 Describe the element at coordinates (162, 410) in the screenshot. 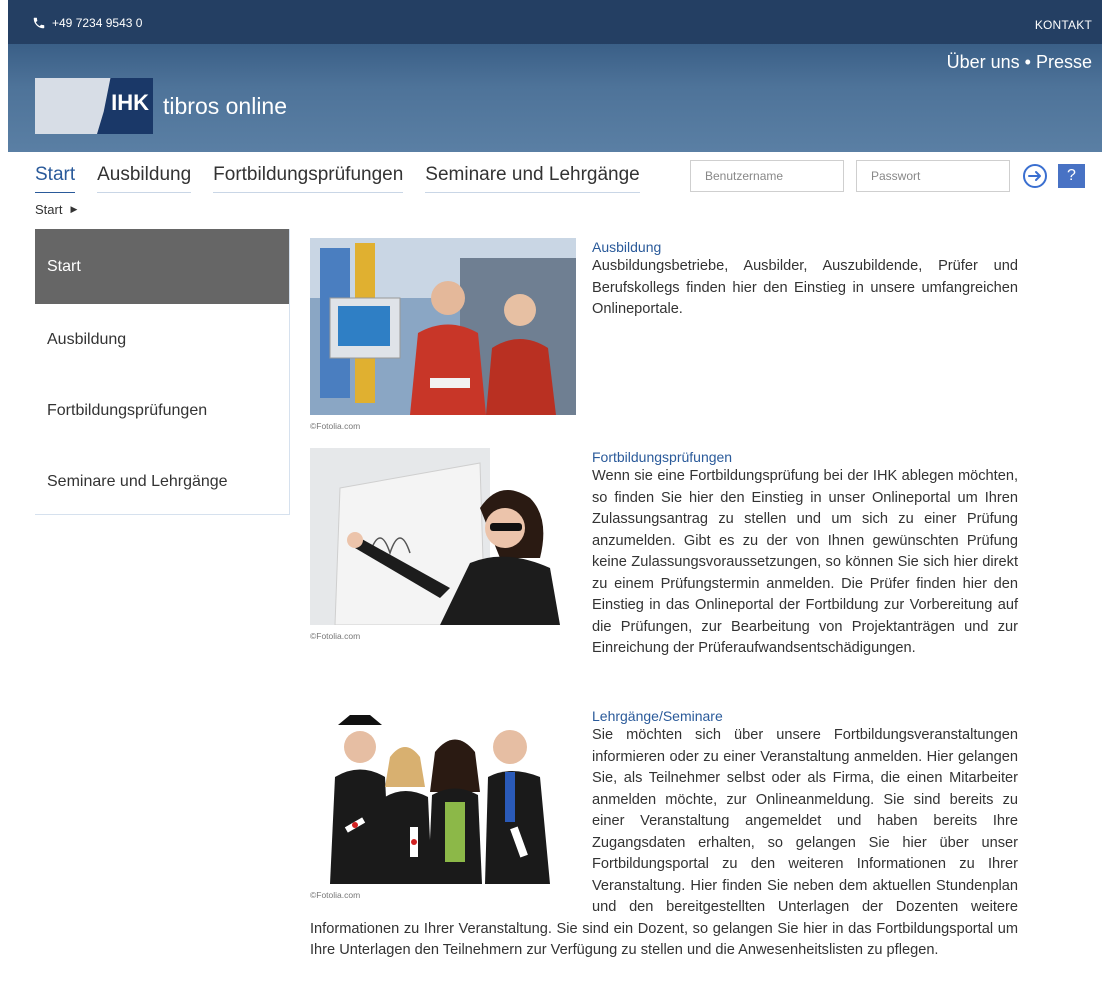

I see `sidebar-item-fortbildungspruefungen: Fortbildungsprüfungen` at that location.